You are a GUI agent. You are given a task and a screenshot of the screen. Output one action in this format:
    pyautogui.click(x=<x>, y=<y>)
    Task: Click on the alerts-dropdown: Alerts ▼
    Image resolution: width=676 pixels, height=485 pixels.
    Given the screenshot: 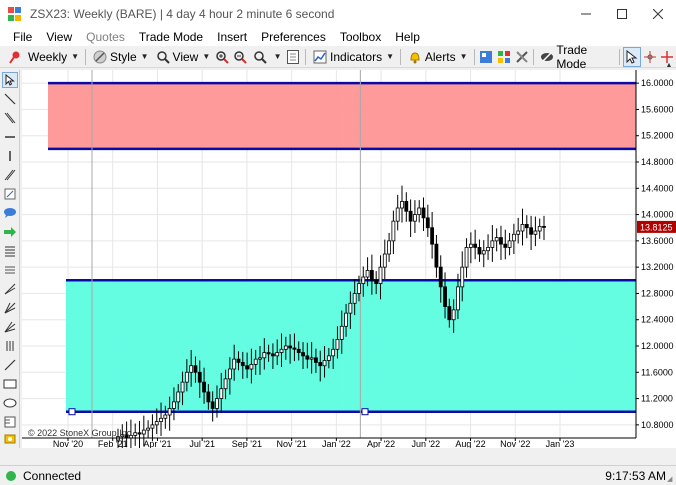 What is the action you would take?
    pyautogui.click(x=437, y=57)
    